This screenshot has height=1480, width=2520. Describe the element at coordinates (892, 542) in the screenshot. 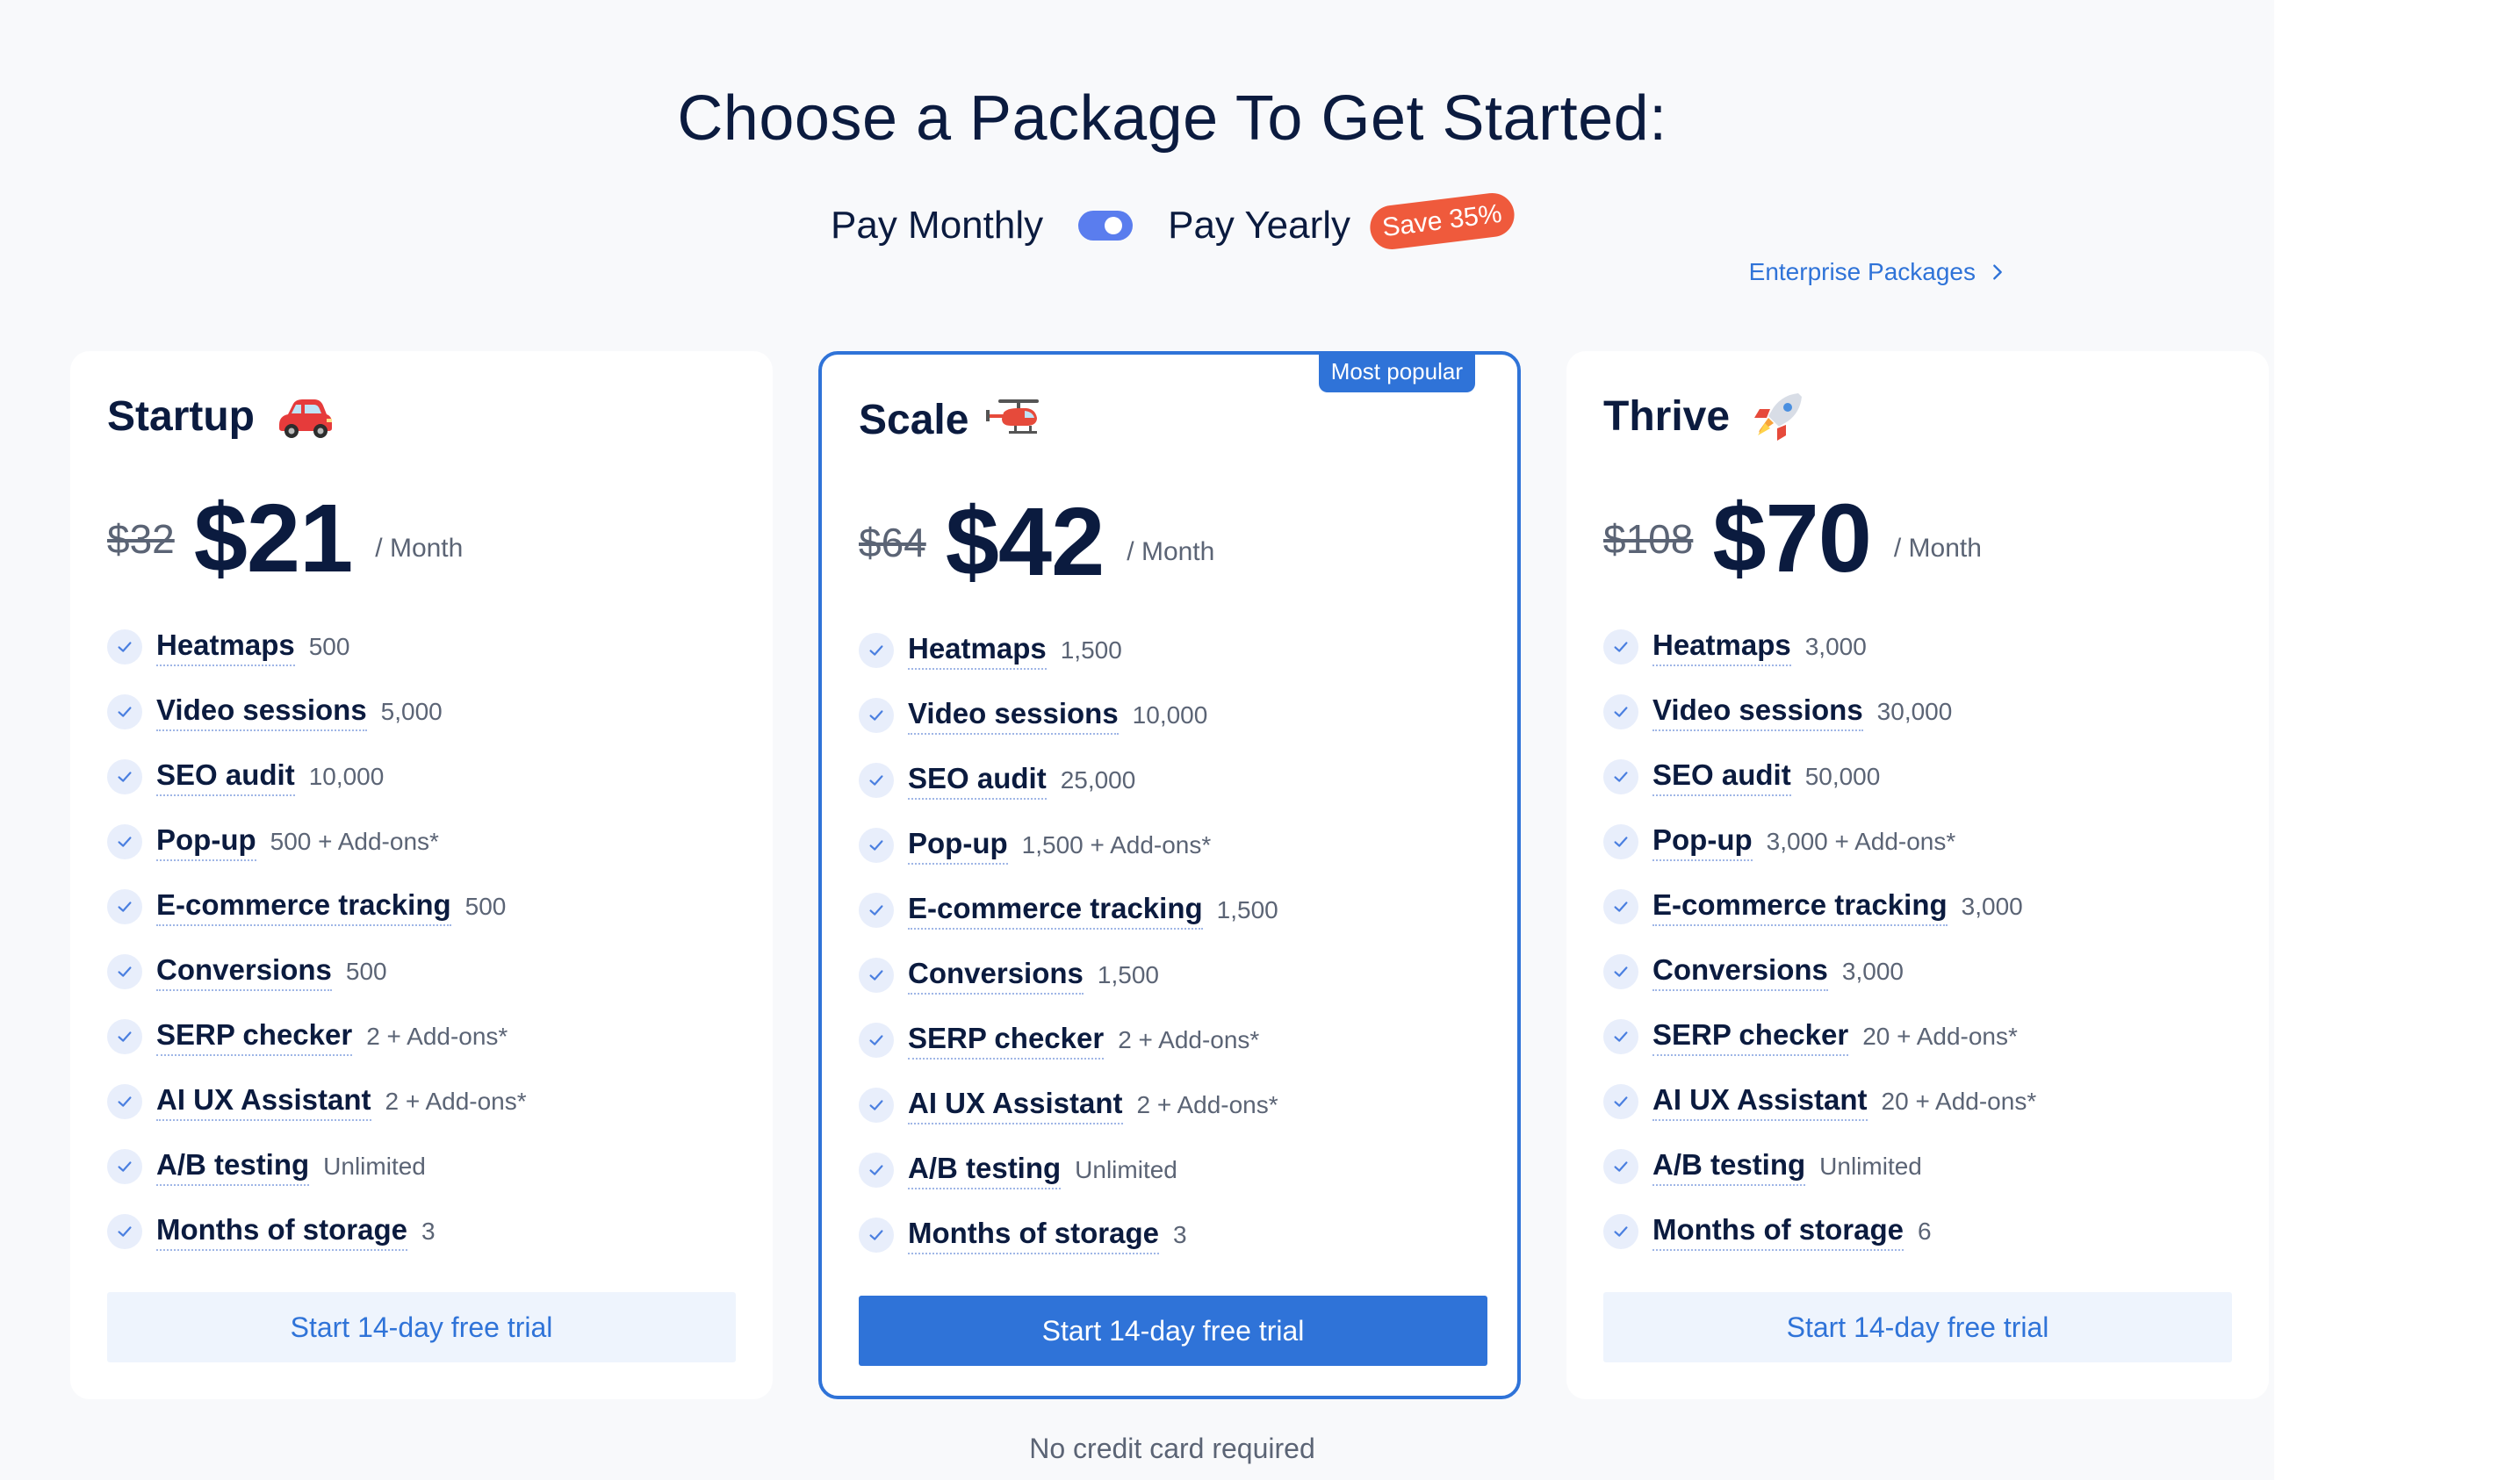

I see `old-price: $64` at that location.